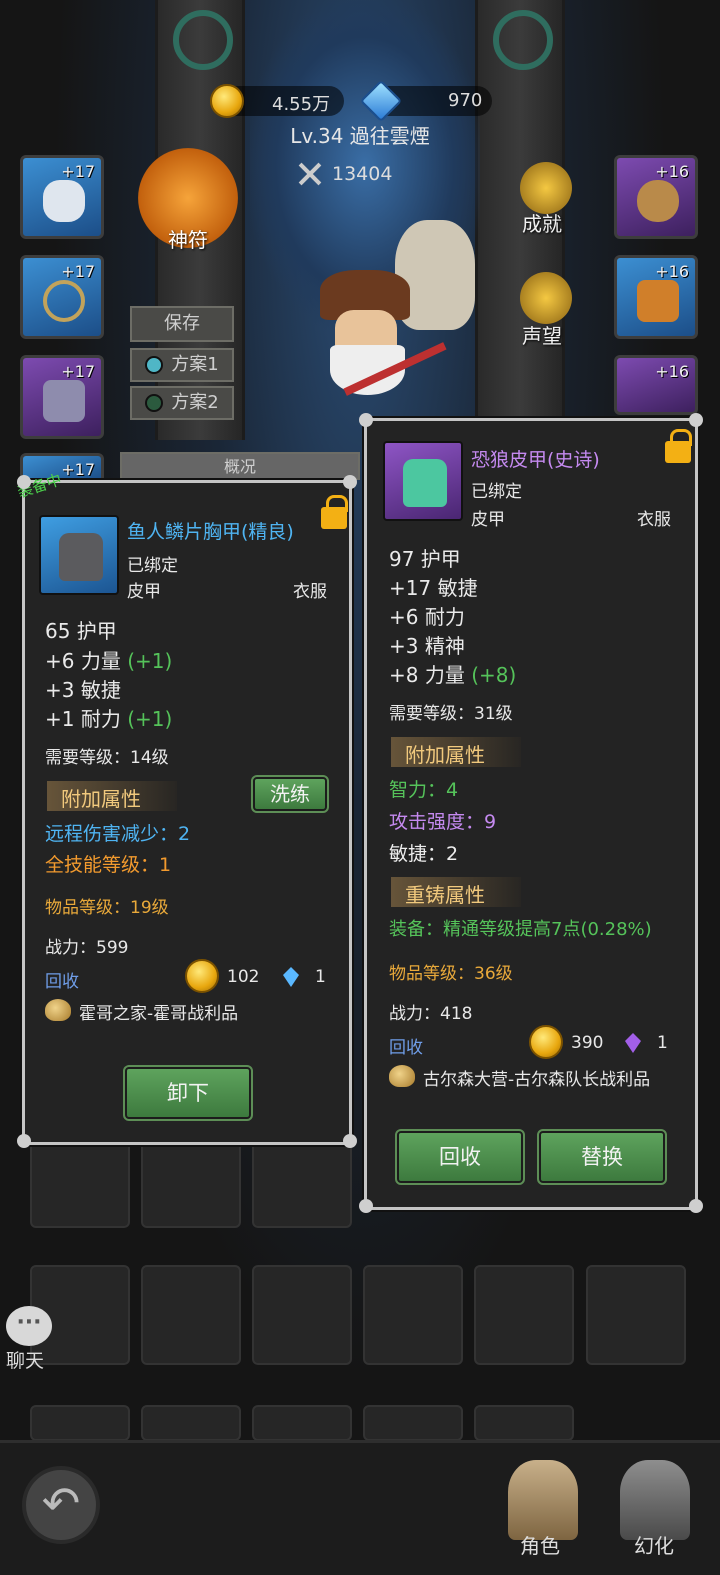 This screenshot has height=1575, width=720. Describe the element at coordinates (362, 174) in the screenshot. I see `combat-power-value: 13404` at that location.